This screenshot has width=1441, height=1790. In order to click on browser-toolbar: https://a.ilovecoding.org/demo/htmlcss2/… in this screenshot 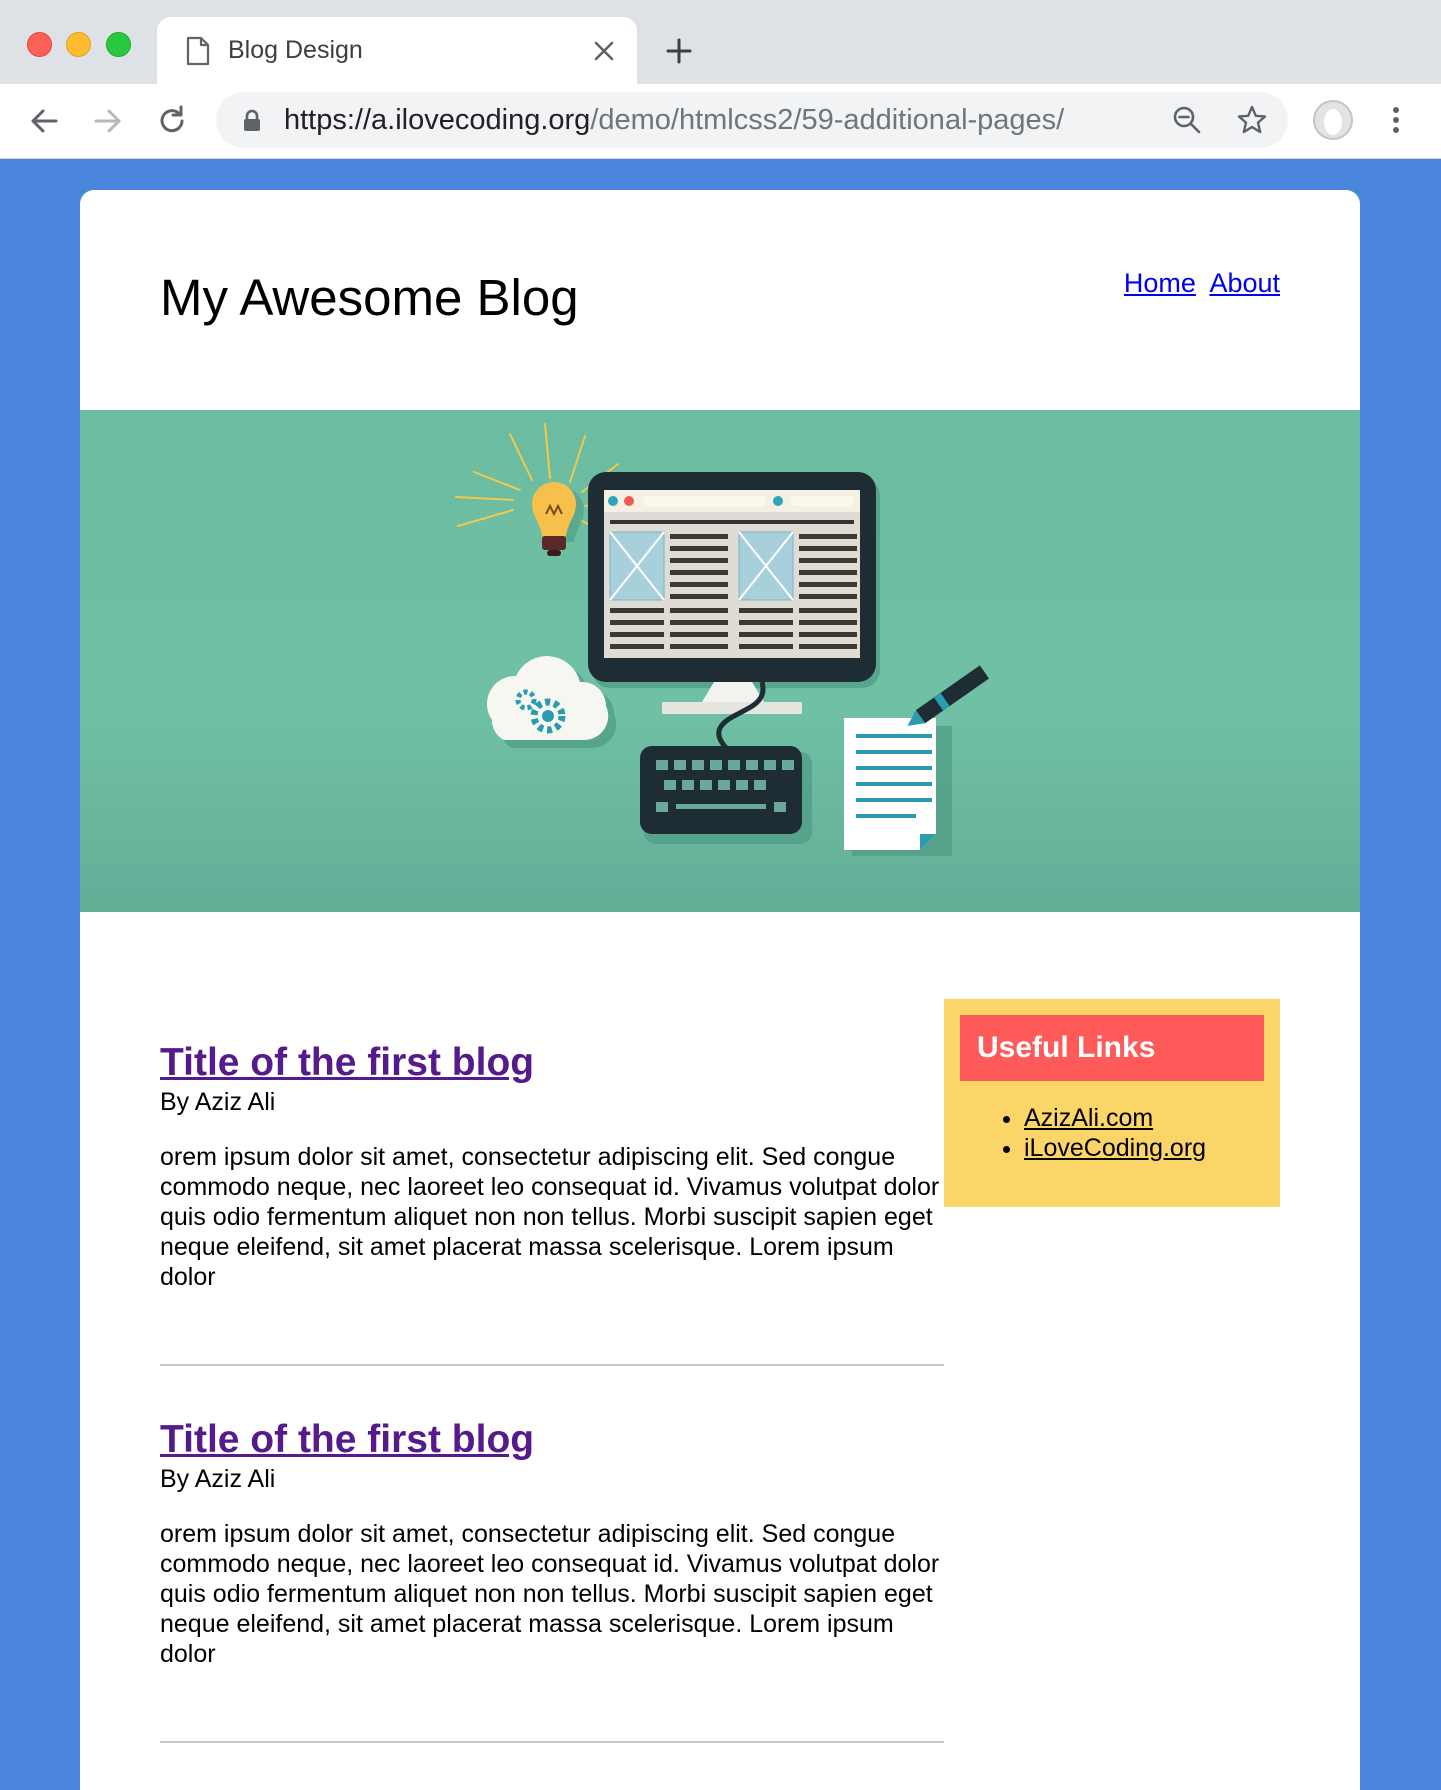, I will do `click(720, 121)`.